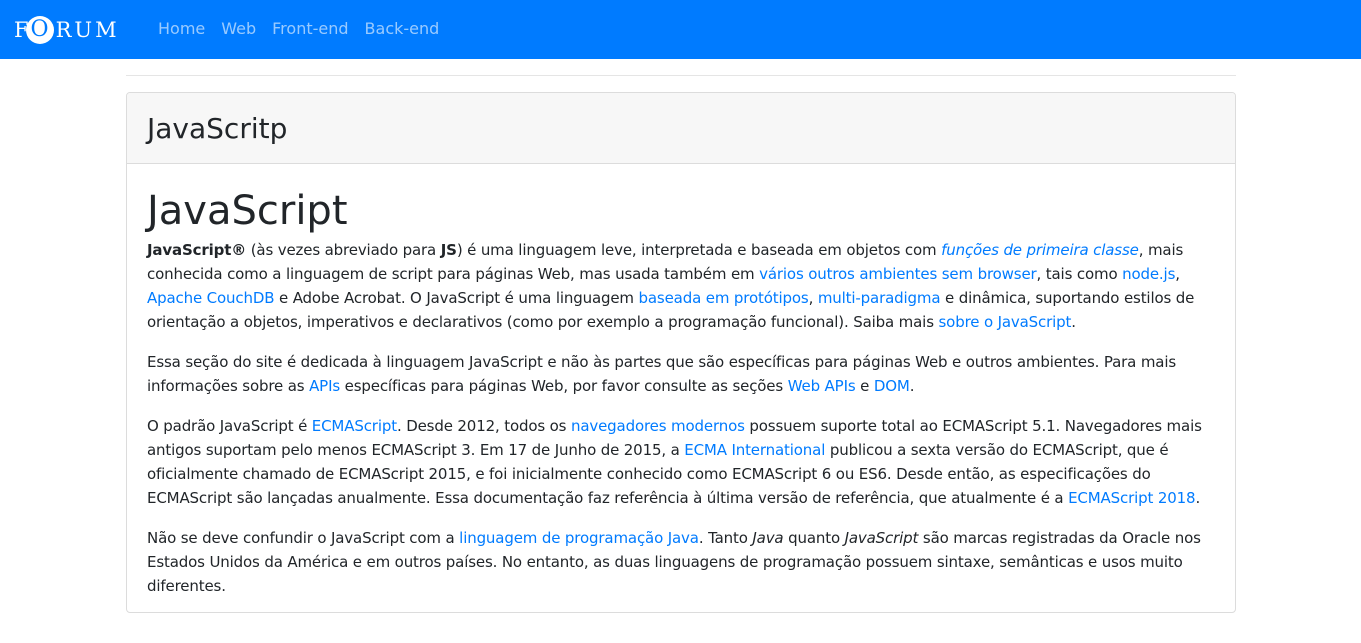 This screenshot has height=643, width=1361. Describe the element at coordinates (814, 538) in the screenshot. I see `text: quanto` at that location.